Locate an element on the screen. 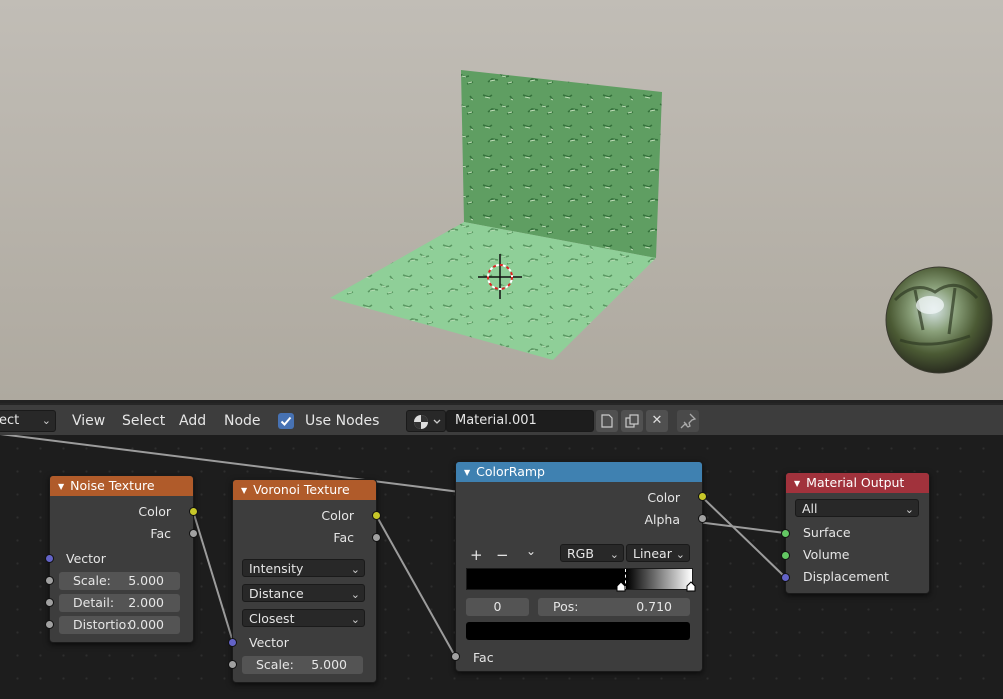 The image size is (1003, 699). link-color-displacement is located at coordinates (743, 536).